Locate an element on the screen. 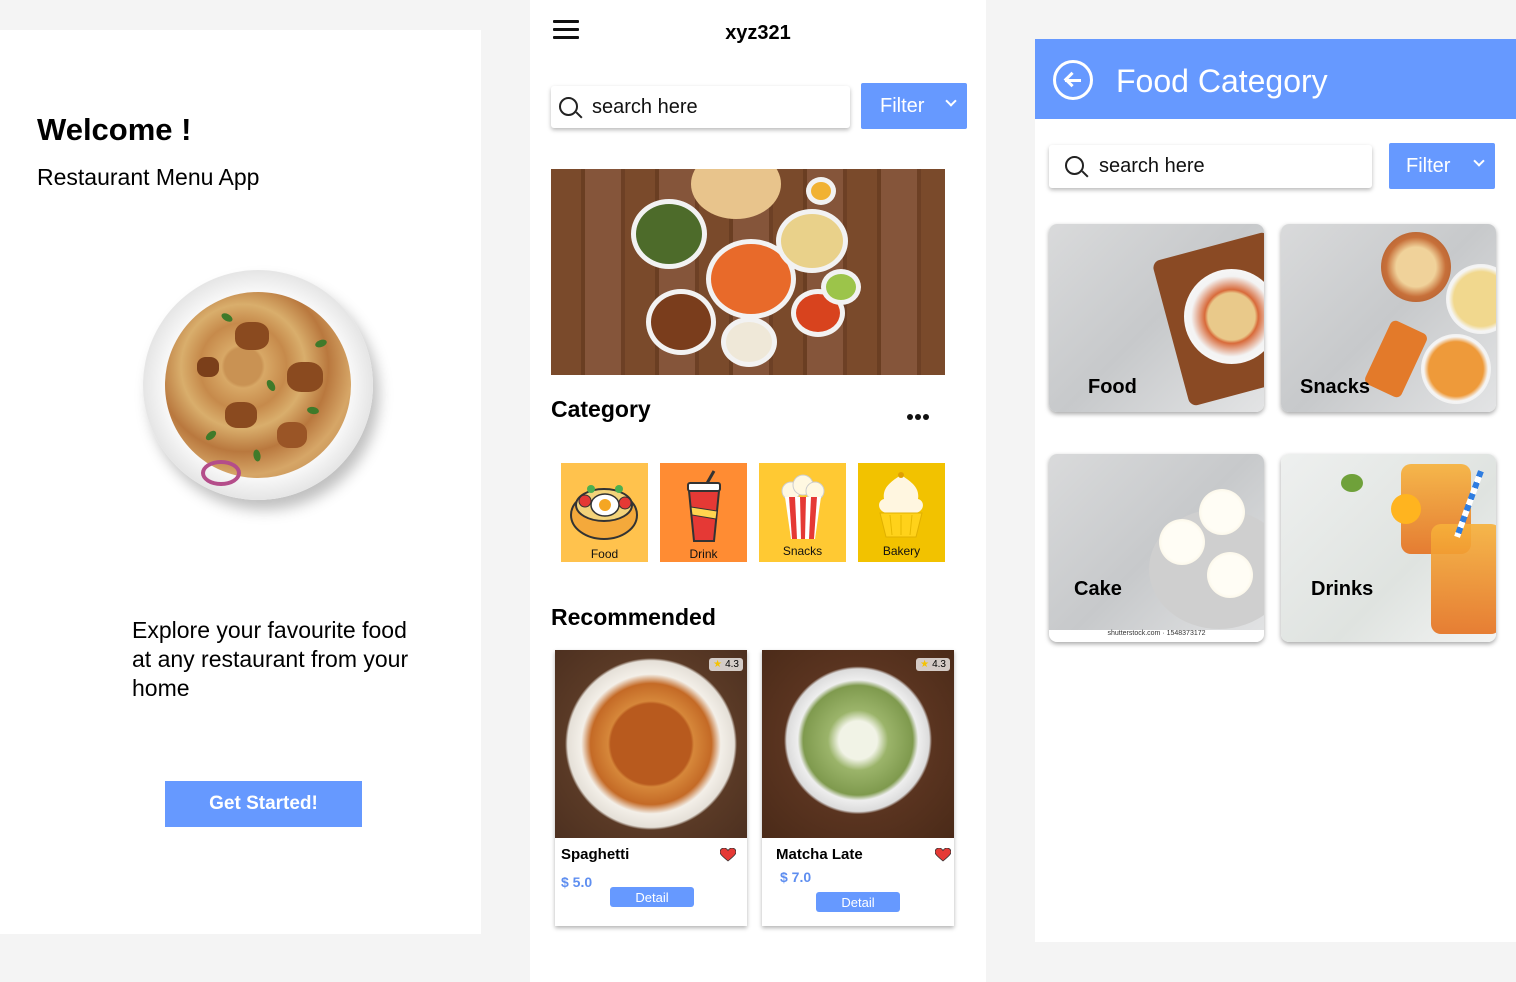  back-arrow-icon is located at coordinates (1073, 80).